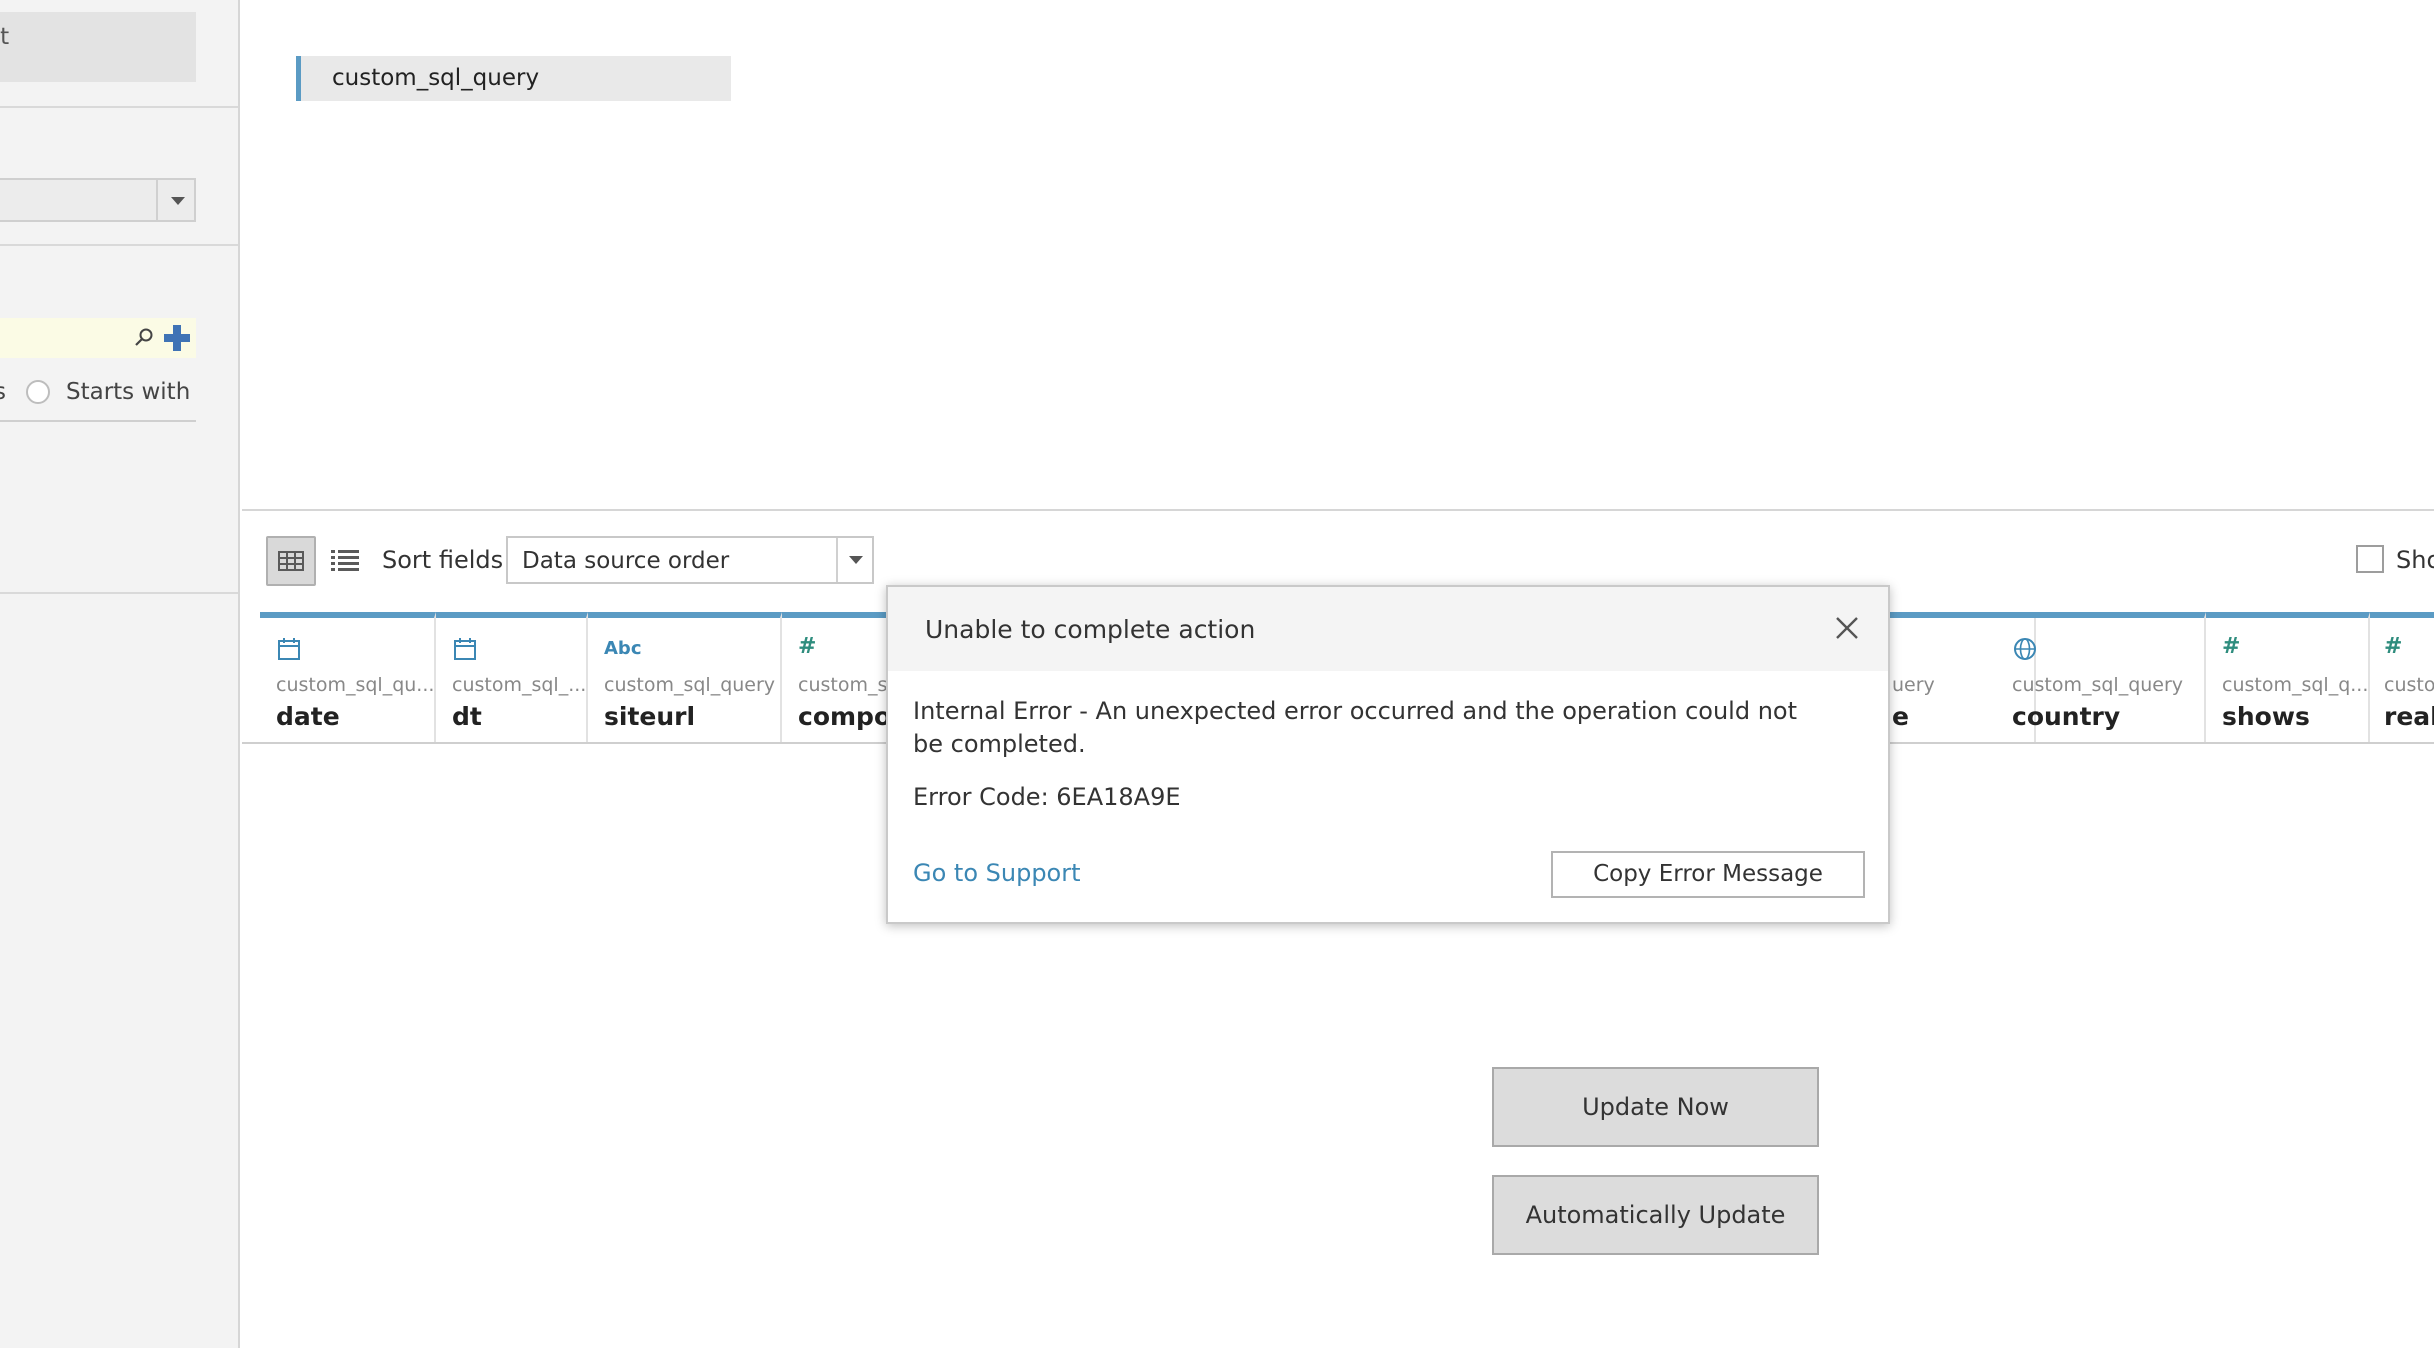  What do you see at coordinates (467, 716) in the screenshot?
I see `field-name: dt` at bounding box center [467, 716].